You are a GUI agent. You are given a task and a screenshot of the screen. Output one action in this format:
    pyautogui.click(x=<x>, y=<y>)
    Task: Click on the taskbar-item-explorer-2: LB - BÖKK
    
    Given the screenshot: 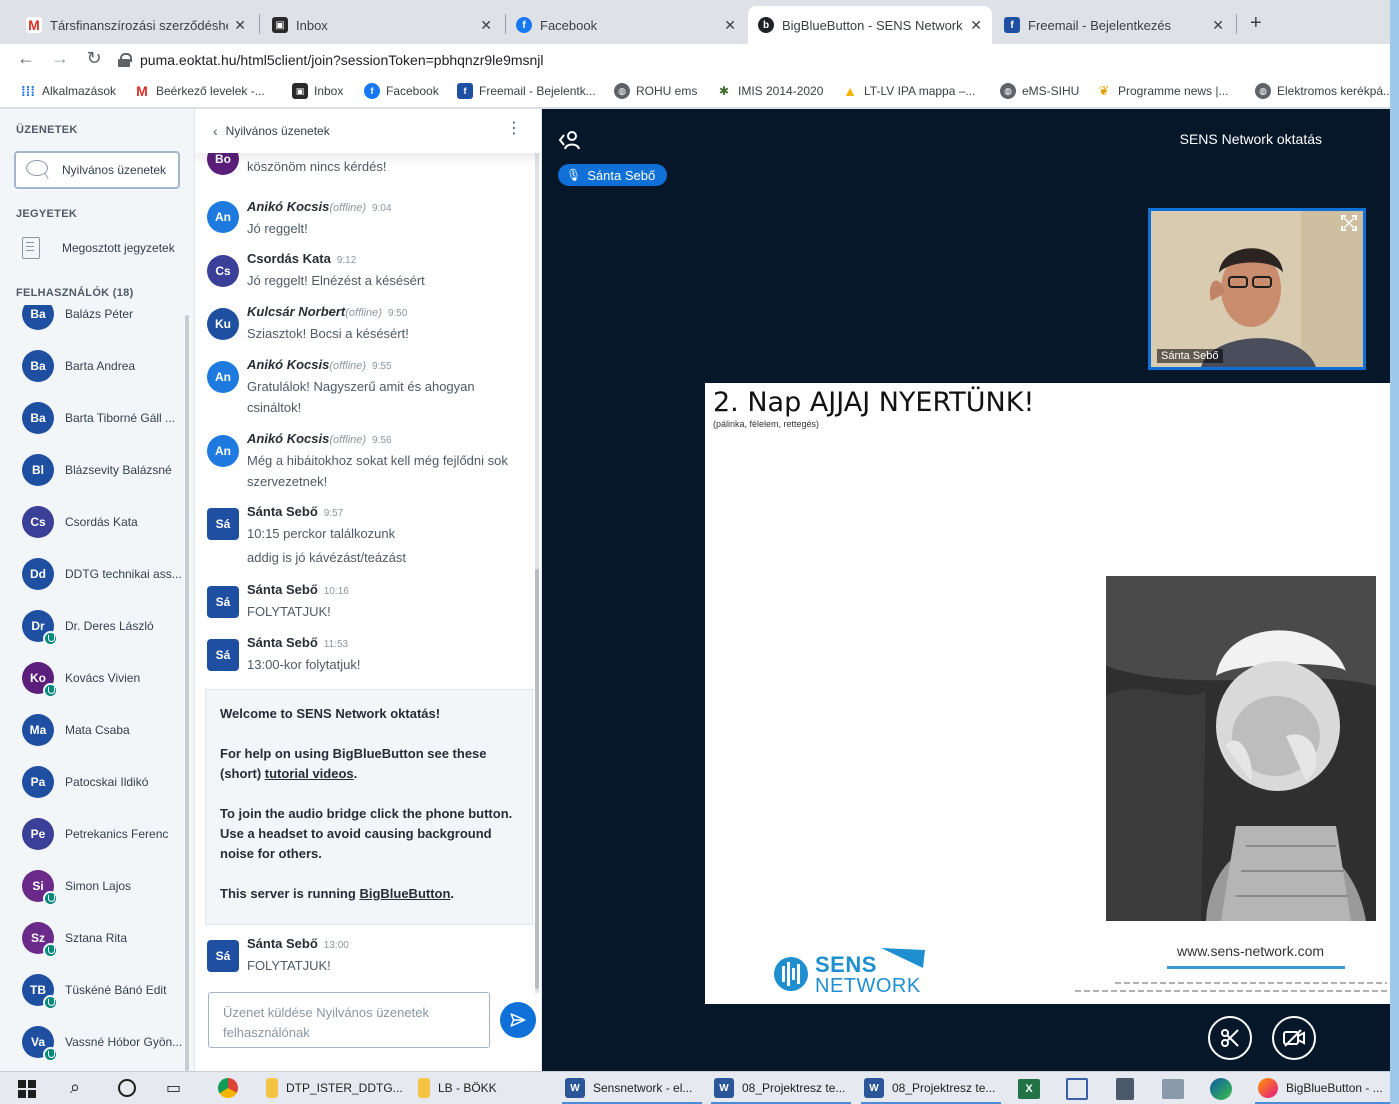 What is the action you would take?
    pyautogui.click(x=457, y=1088)
    